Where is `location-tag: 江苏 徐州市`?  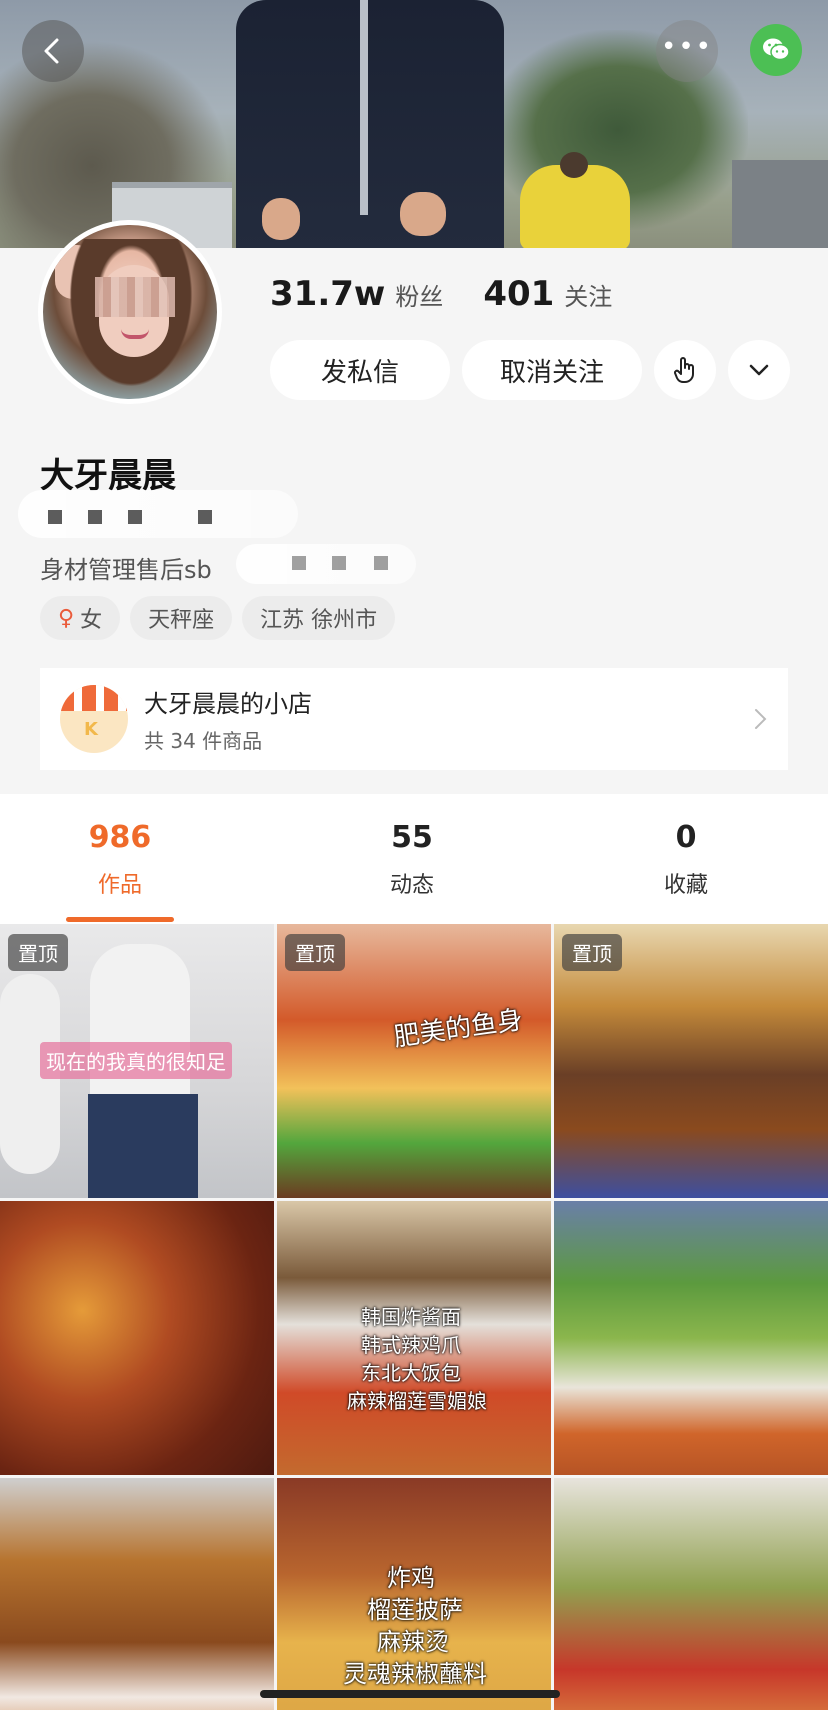 location-tag: 江苏 徐州市 is located at coordinates (319, 618).